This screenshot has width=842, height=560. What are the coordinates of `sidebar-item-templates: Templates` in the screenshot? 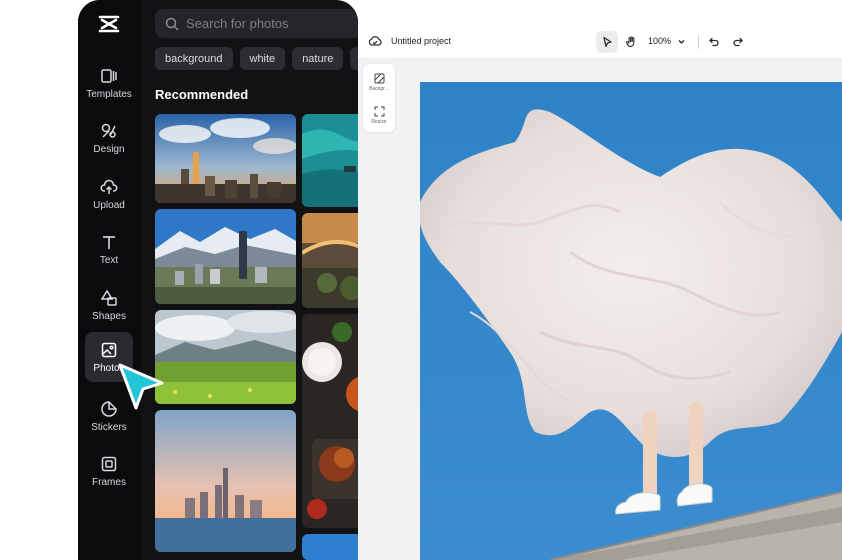 It's located at (109, 83).